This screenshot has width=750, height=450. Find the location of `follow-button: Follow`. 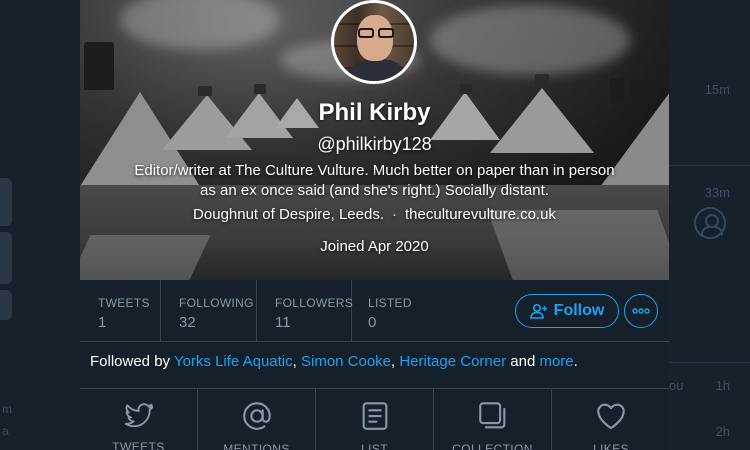

follow-button: Follow is located at coordinates (567, 311).